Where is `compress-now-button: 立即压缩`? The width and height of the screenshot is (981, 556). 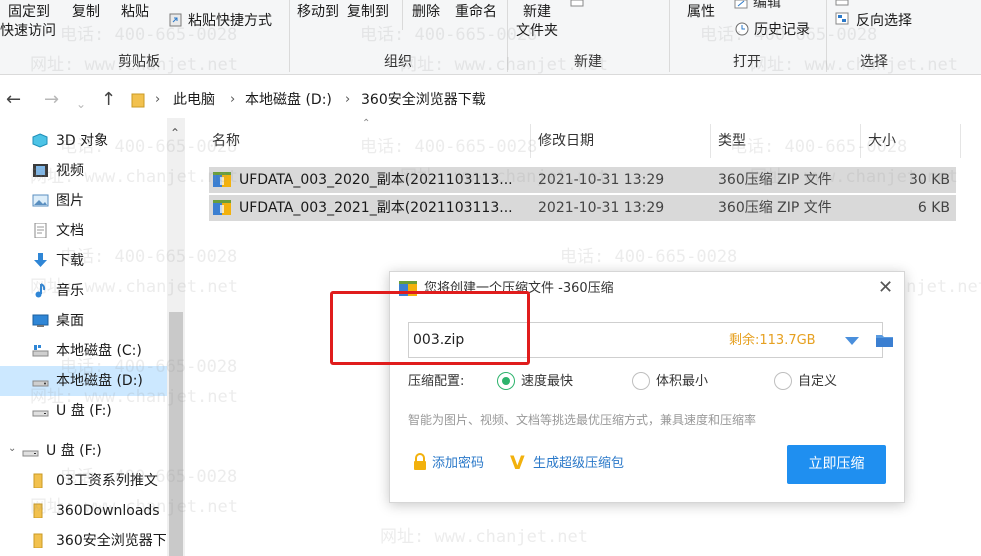 compress-now-button: 立即压缩 is located at coordinates (836, 464).